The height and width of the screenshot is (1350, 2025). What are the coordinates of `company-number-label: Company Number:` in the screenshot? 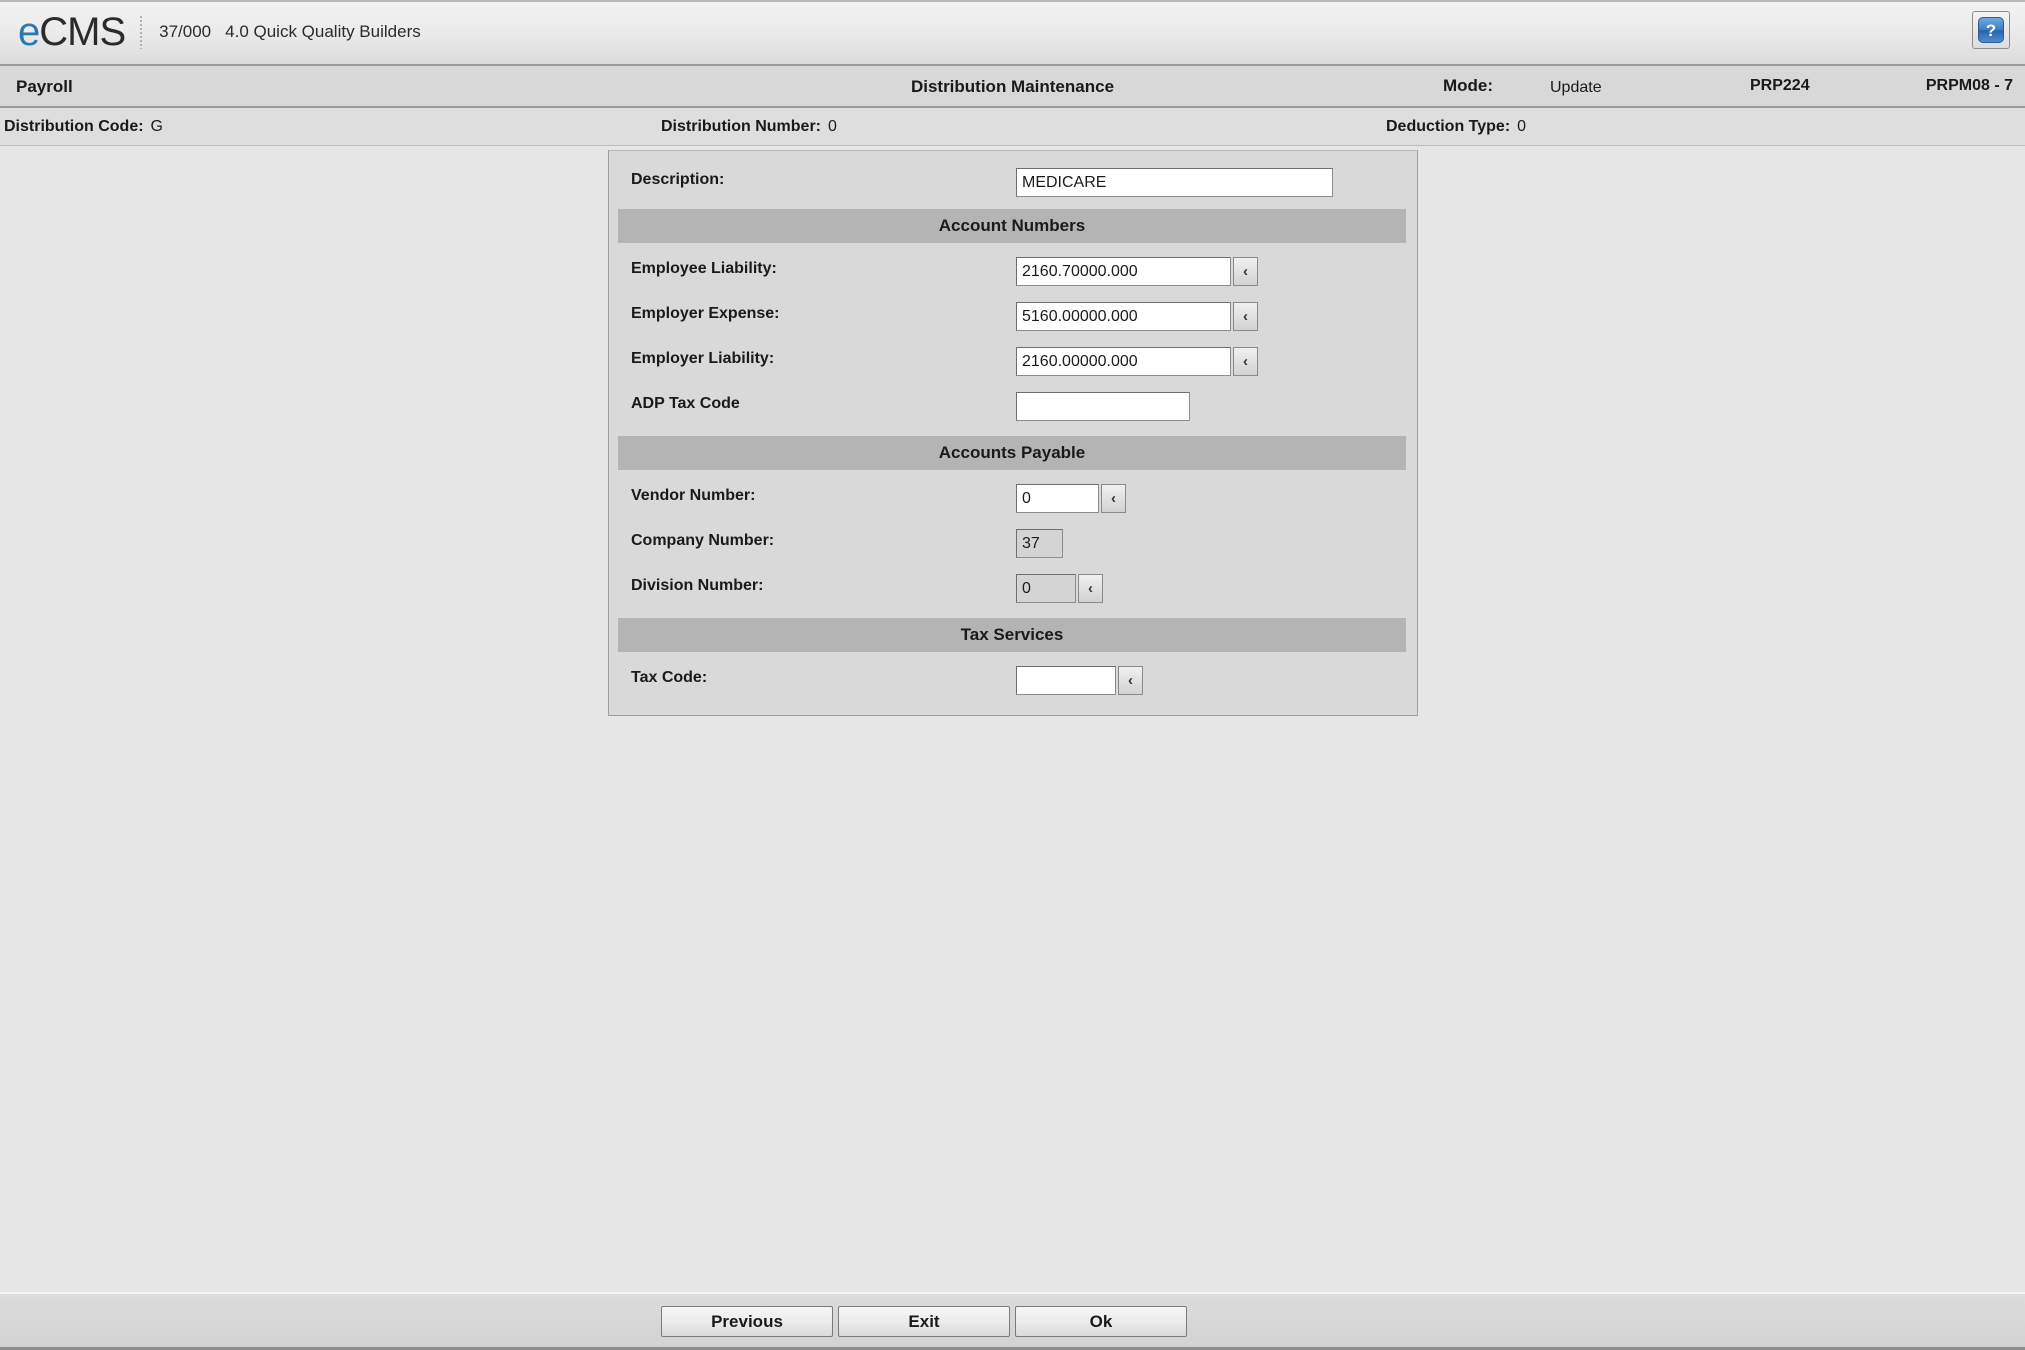 It's located at (703, 540).